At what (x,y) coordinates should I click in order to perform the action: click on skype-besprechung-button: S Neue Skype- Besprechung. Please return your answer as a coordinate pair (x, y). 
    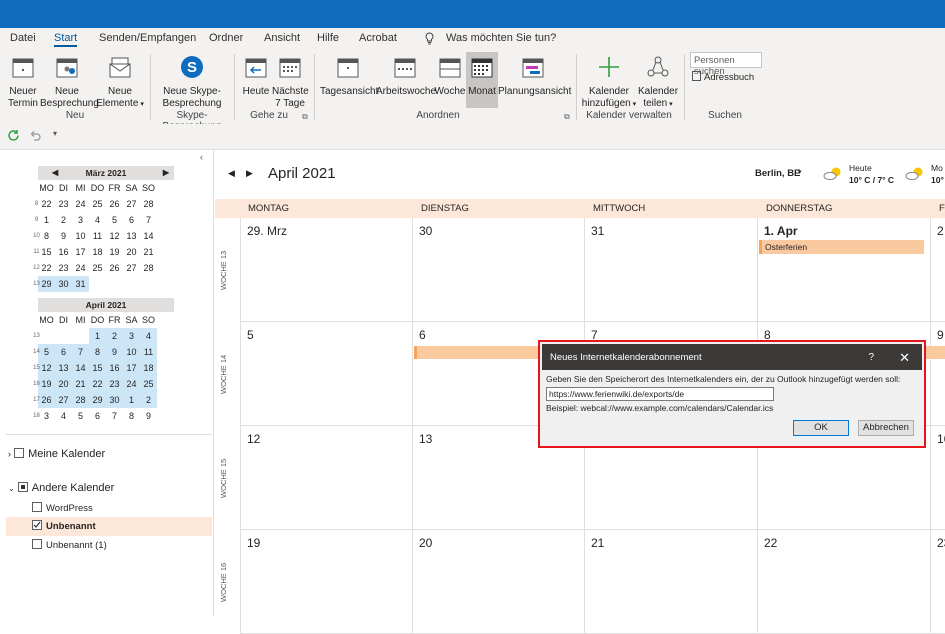
    Looking at the image, I should click on (192, 80).